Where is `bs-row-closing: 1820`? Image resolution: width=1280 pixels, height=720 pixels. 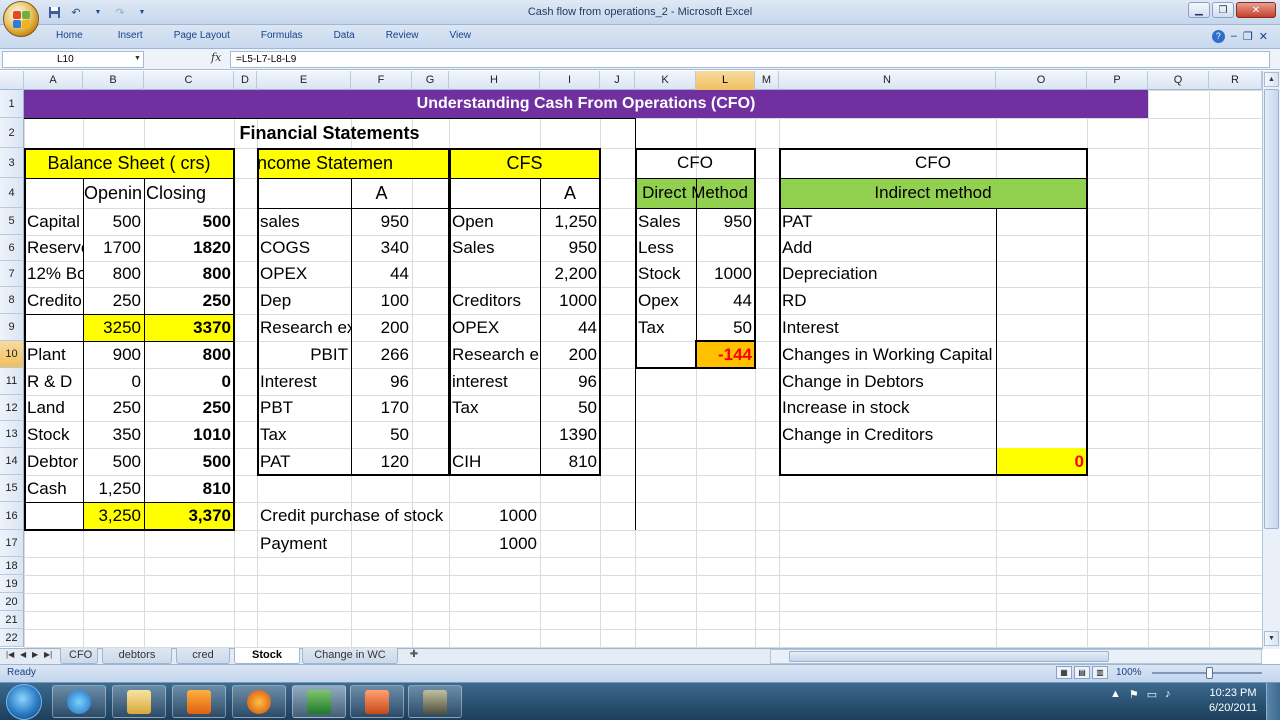 bs-row-closing: 1820 is located at coordinates (189, 248).